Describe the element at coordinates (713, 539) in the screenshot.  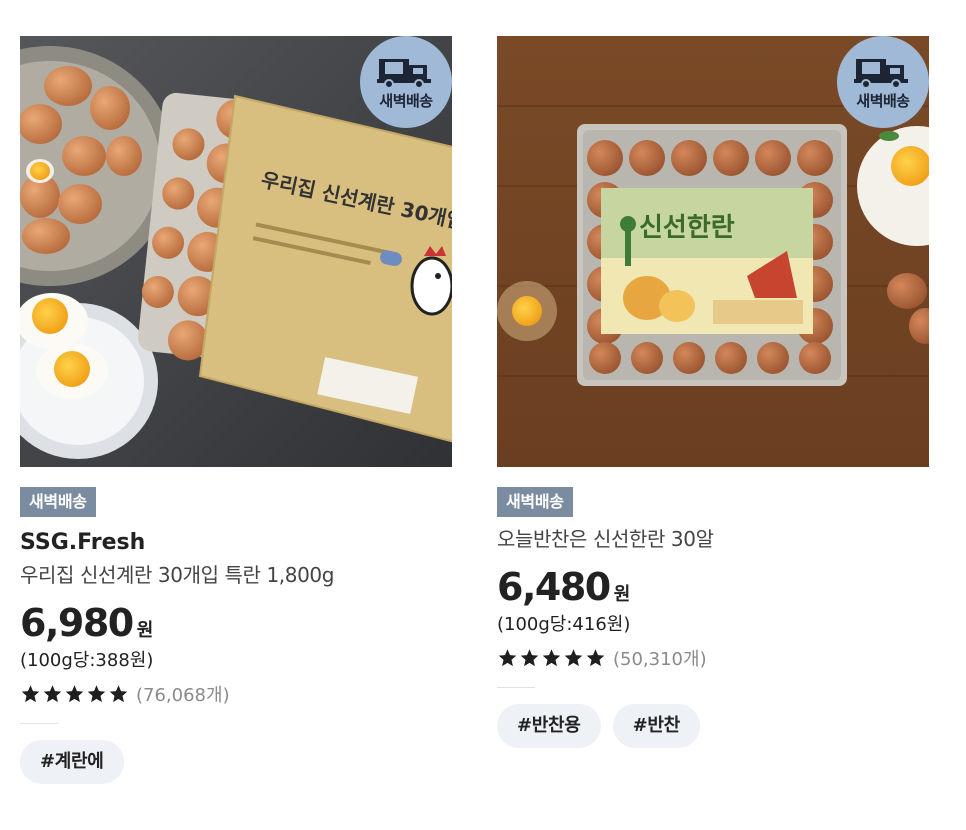
I see `product-name: 오늘반찬은 신선한란 30알` at that location.